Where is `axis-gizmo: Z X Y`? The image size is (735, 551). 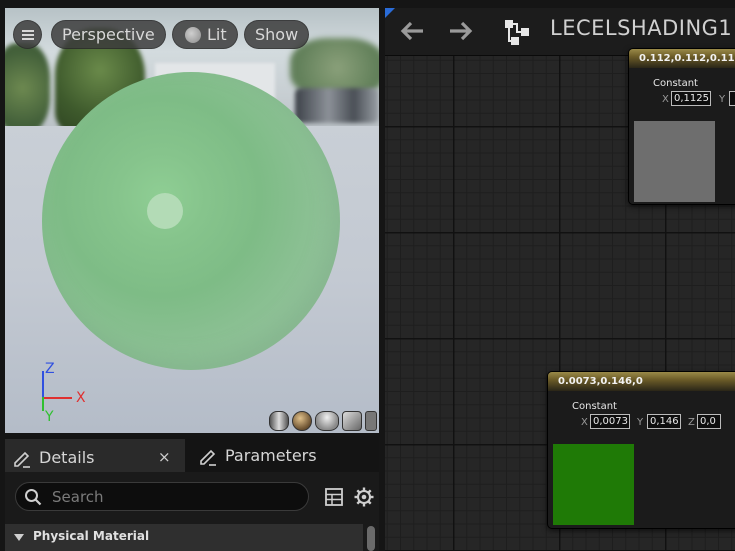
axis-gizmo: Z X Y is located at coordinates (65, 393).